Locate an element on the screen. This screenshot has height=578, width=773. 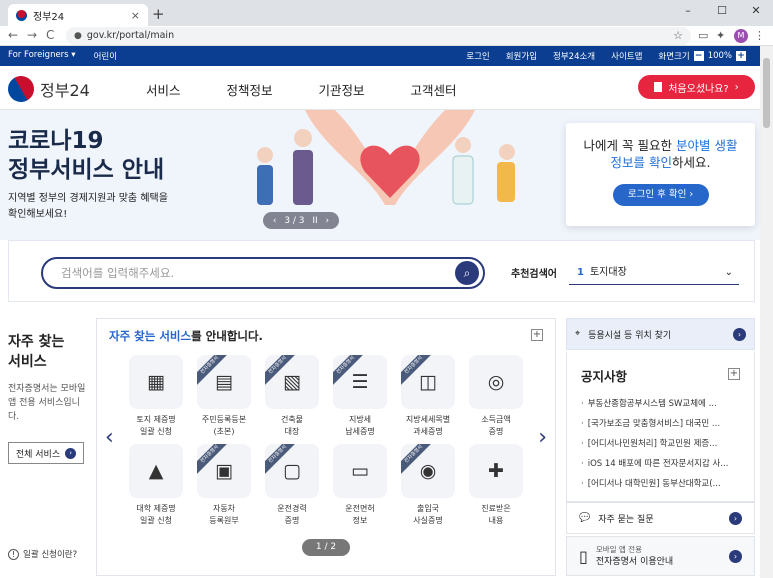
service-icon-tile: ▦ is located at coordinates (156, 382).